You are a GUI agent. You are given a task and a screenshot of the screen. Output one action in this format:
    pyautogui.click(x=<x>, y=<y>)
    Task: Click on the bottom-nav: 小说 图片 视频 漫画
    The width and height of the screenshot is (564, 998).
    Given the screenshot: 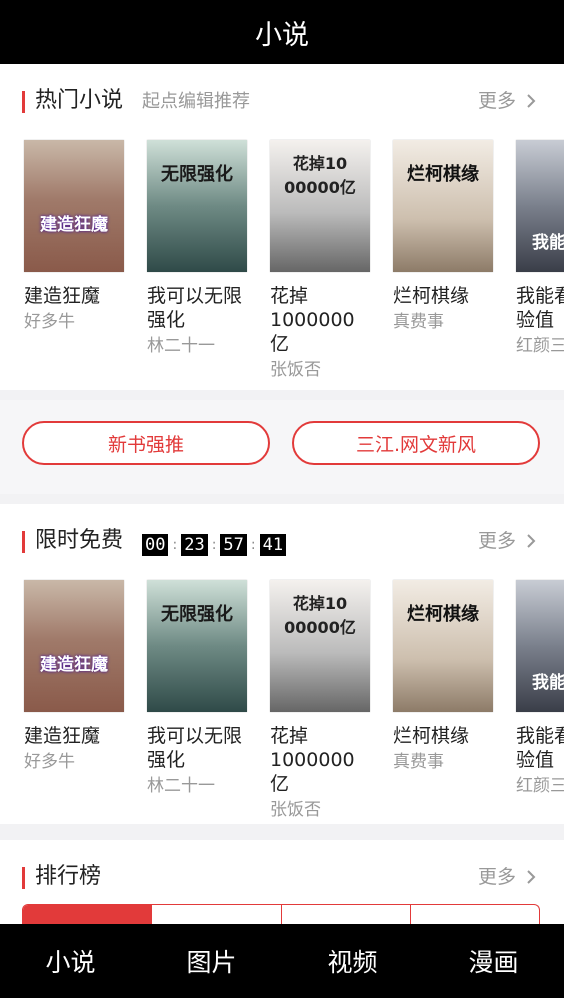 What is the action you would take?
    pyautogui.click(x=282, y=961)
    